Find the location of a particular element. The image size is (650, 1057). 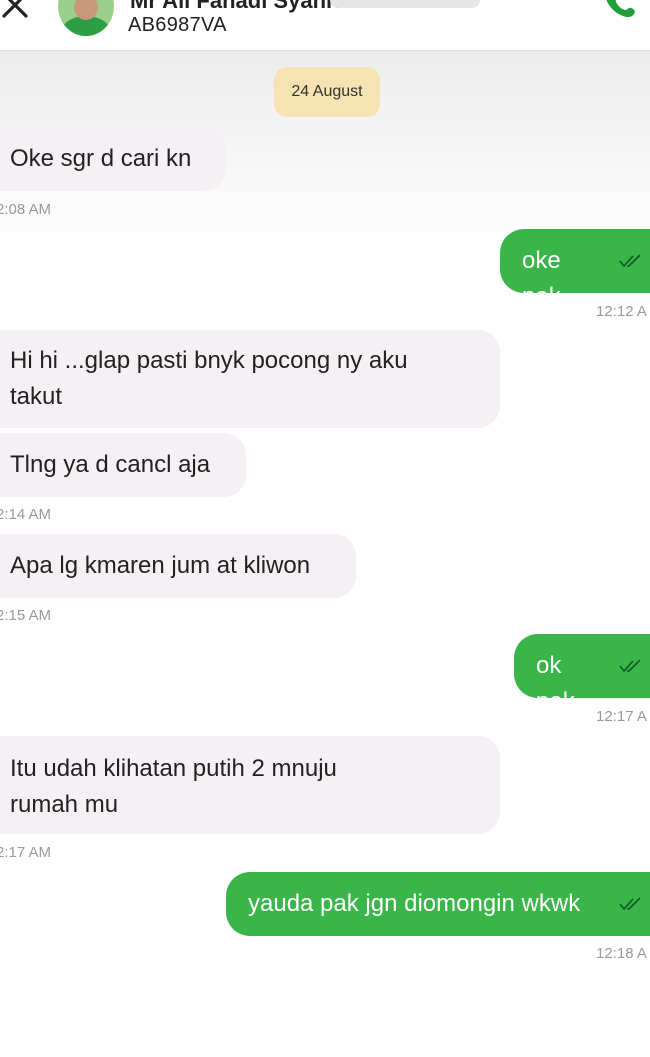

incoming-message: Itu udah klihatan putih 2 mnuju rumah mu is located at coordinates (250, 785).